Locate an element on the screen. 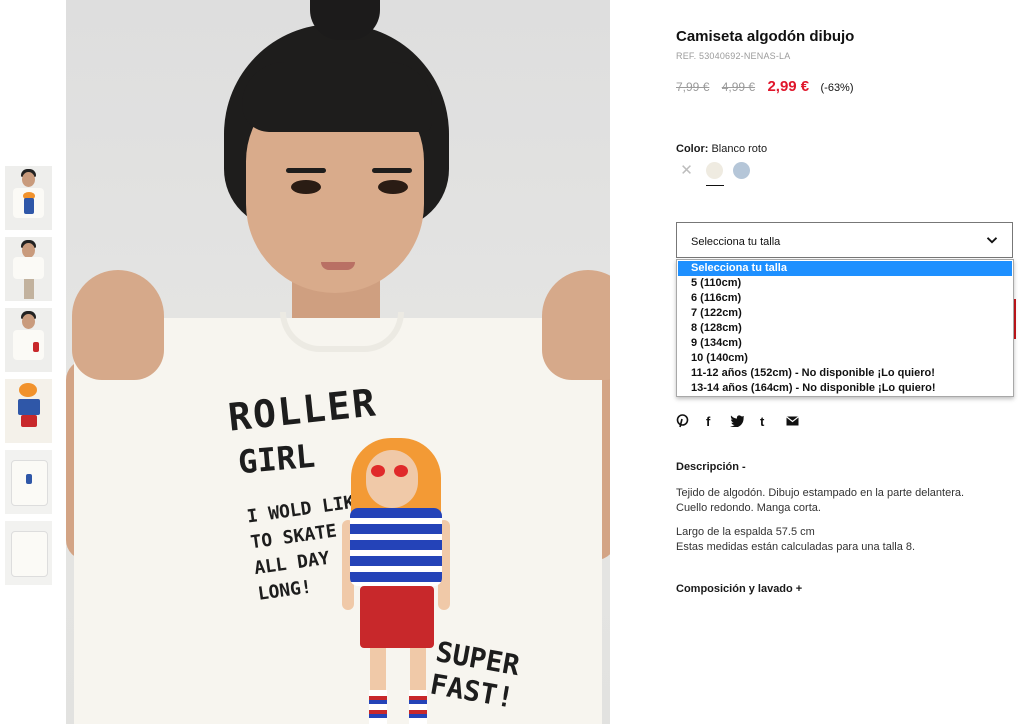 This screenshot has width=1018, height=724. description-line: Cuello redondo. Manga corta. is located at coordinates (748, 508).